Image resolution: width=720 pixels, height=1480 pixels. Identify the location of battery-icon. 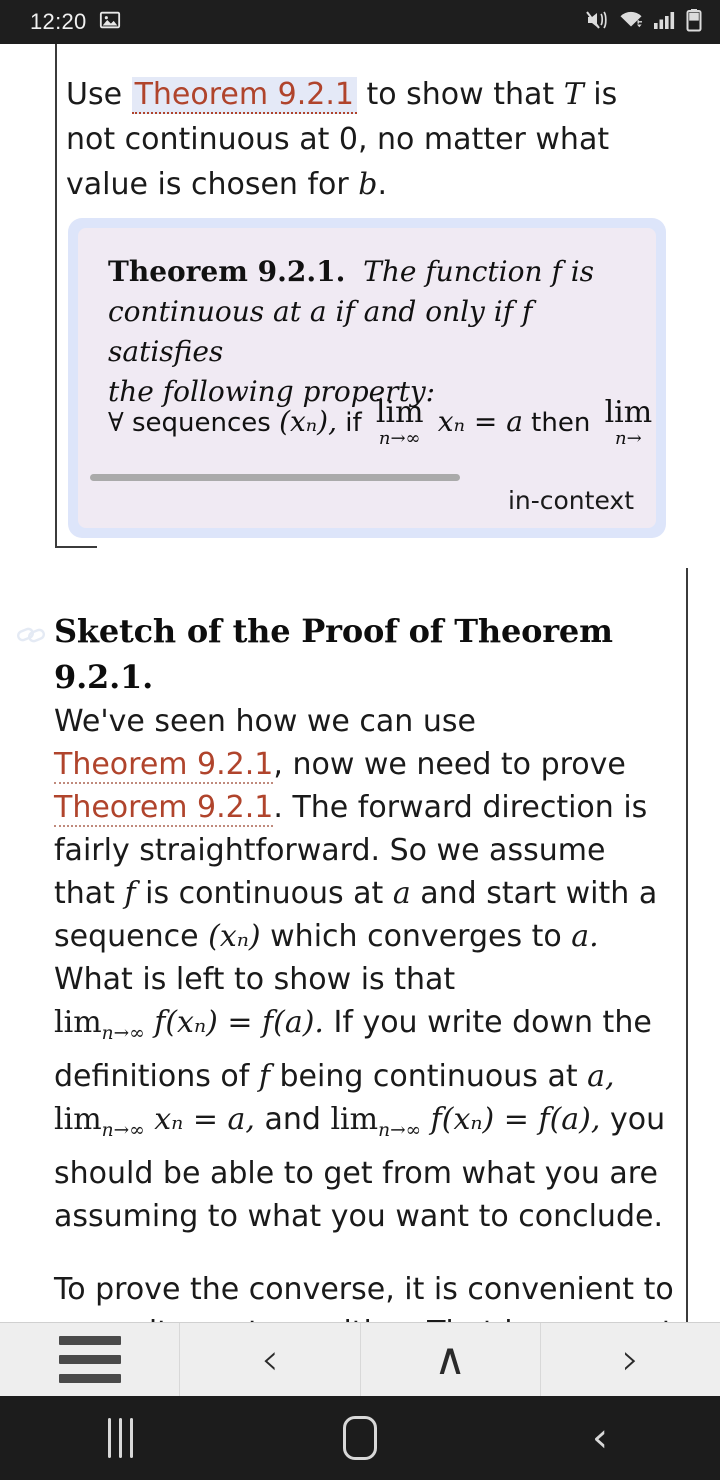
(694, 22).